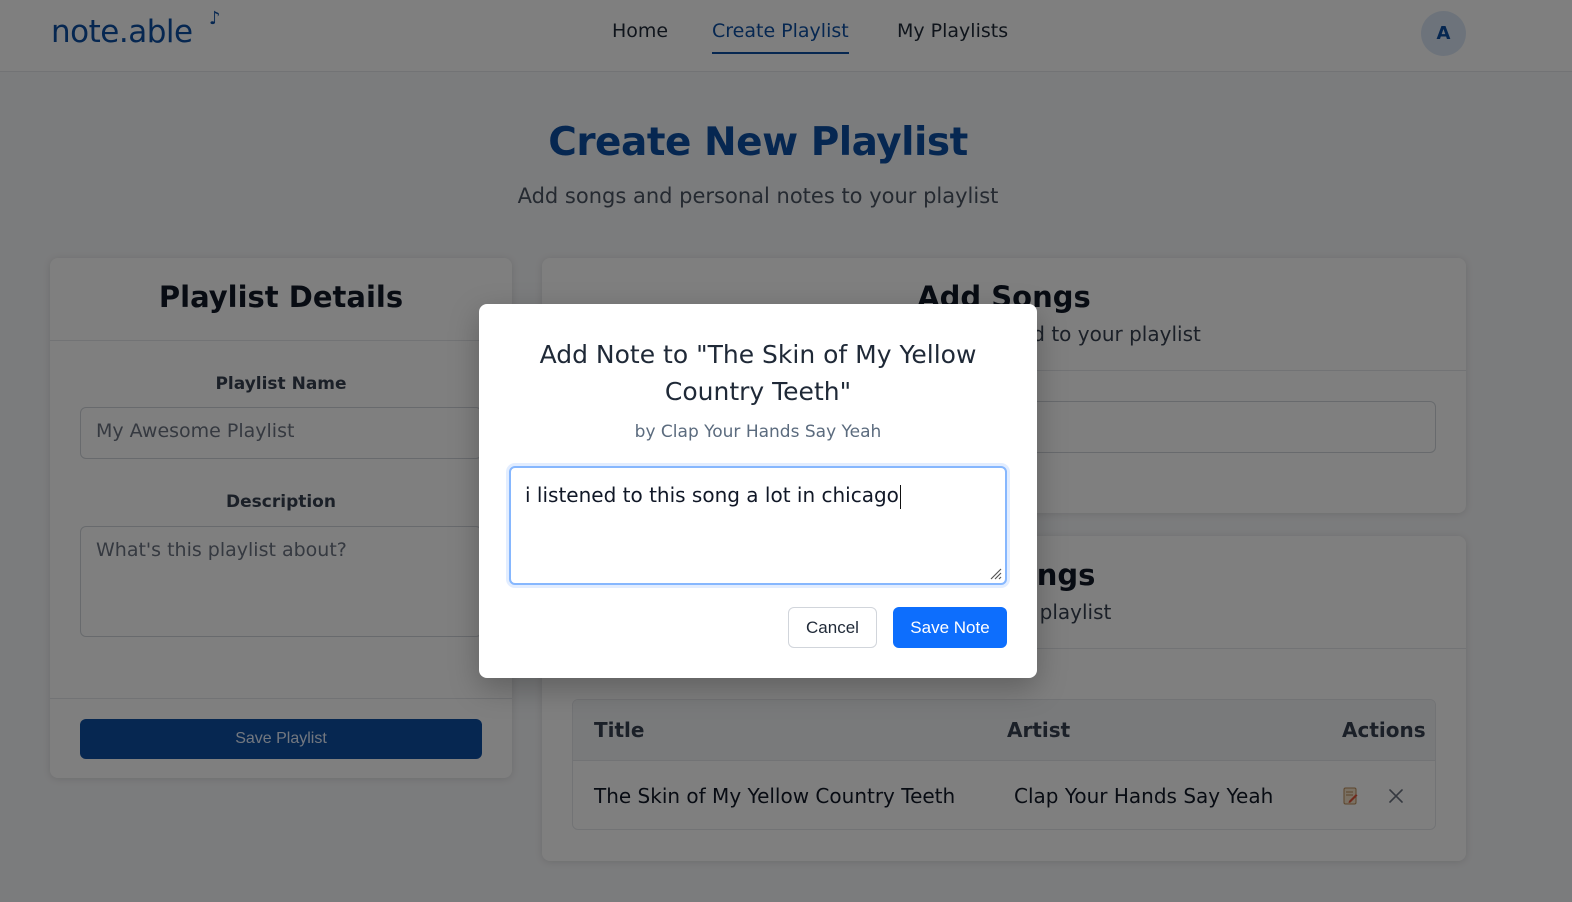 This screenshot has width=1572, height=902. I want to click on note-text: i listened to this song a lot in chicago, so click(712, 495).